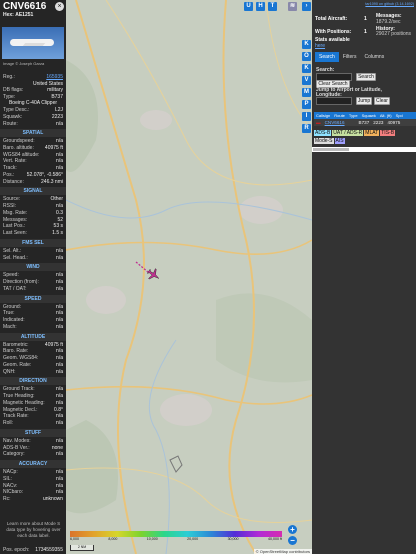 The width and height of the screenshot is (416, 554). I want to click on with-positions-label: With Positions:, so click(333, 32).